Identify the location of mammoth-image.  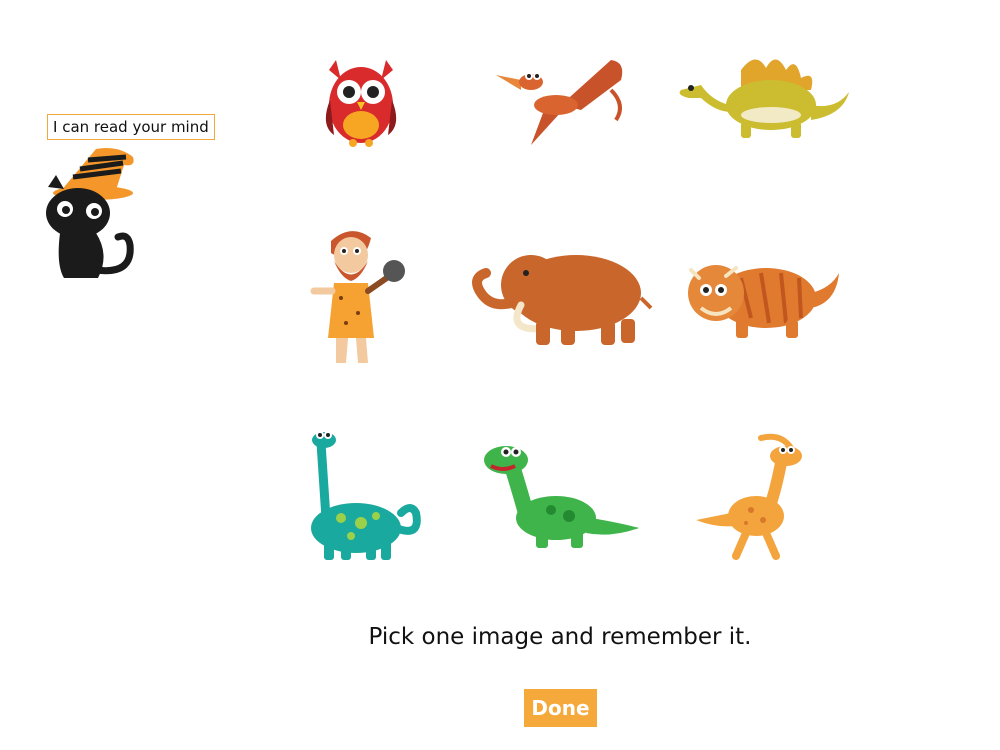
(561, 298).